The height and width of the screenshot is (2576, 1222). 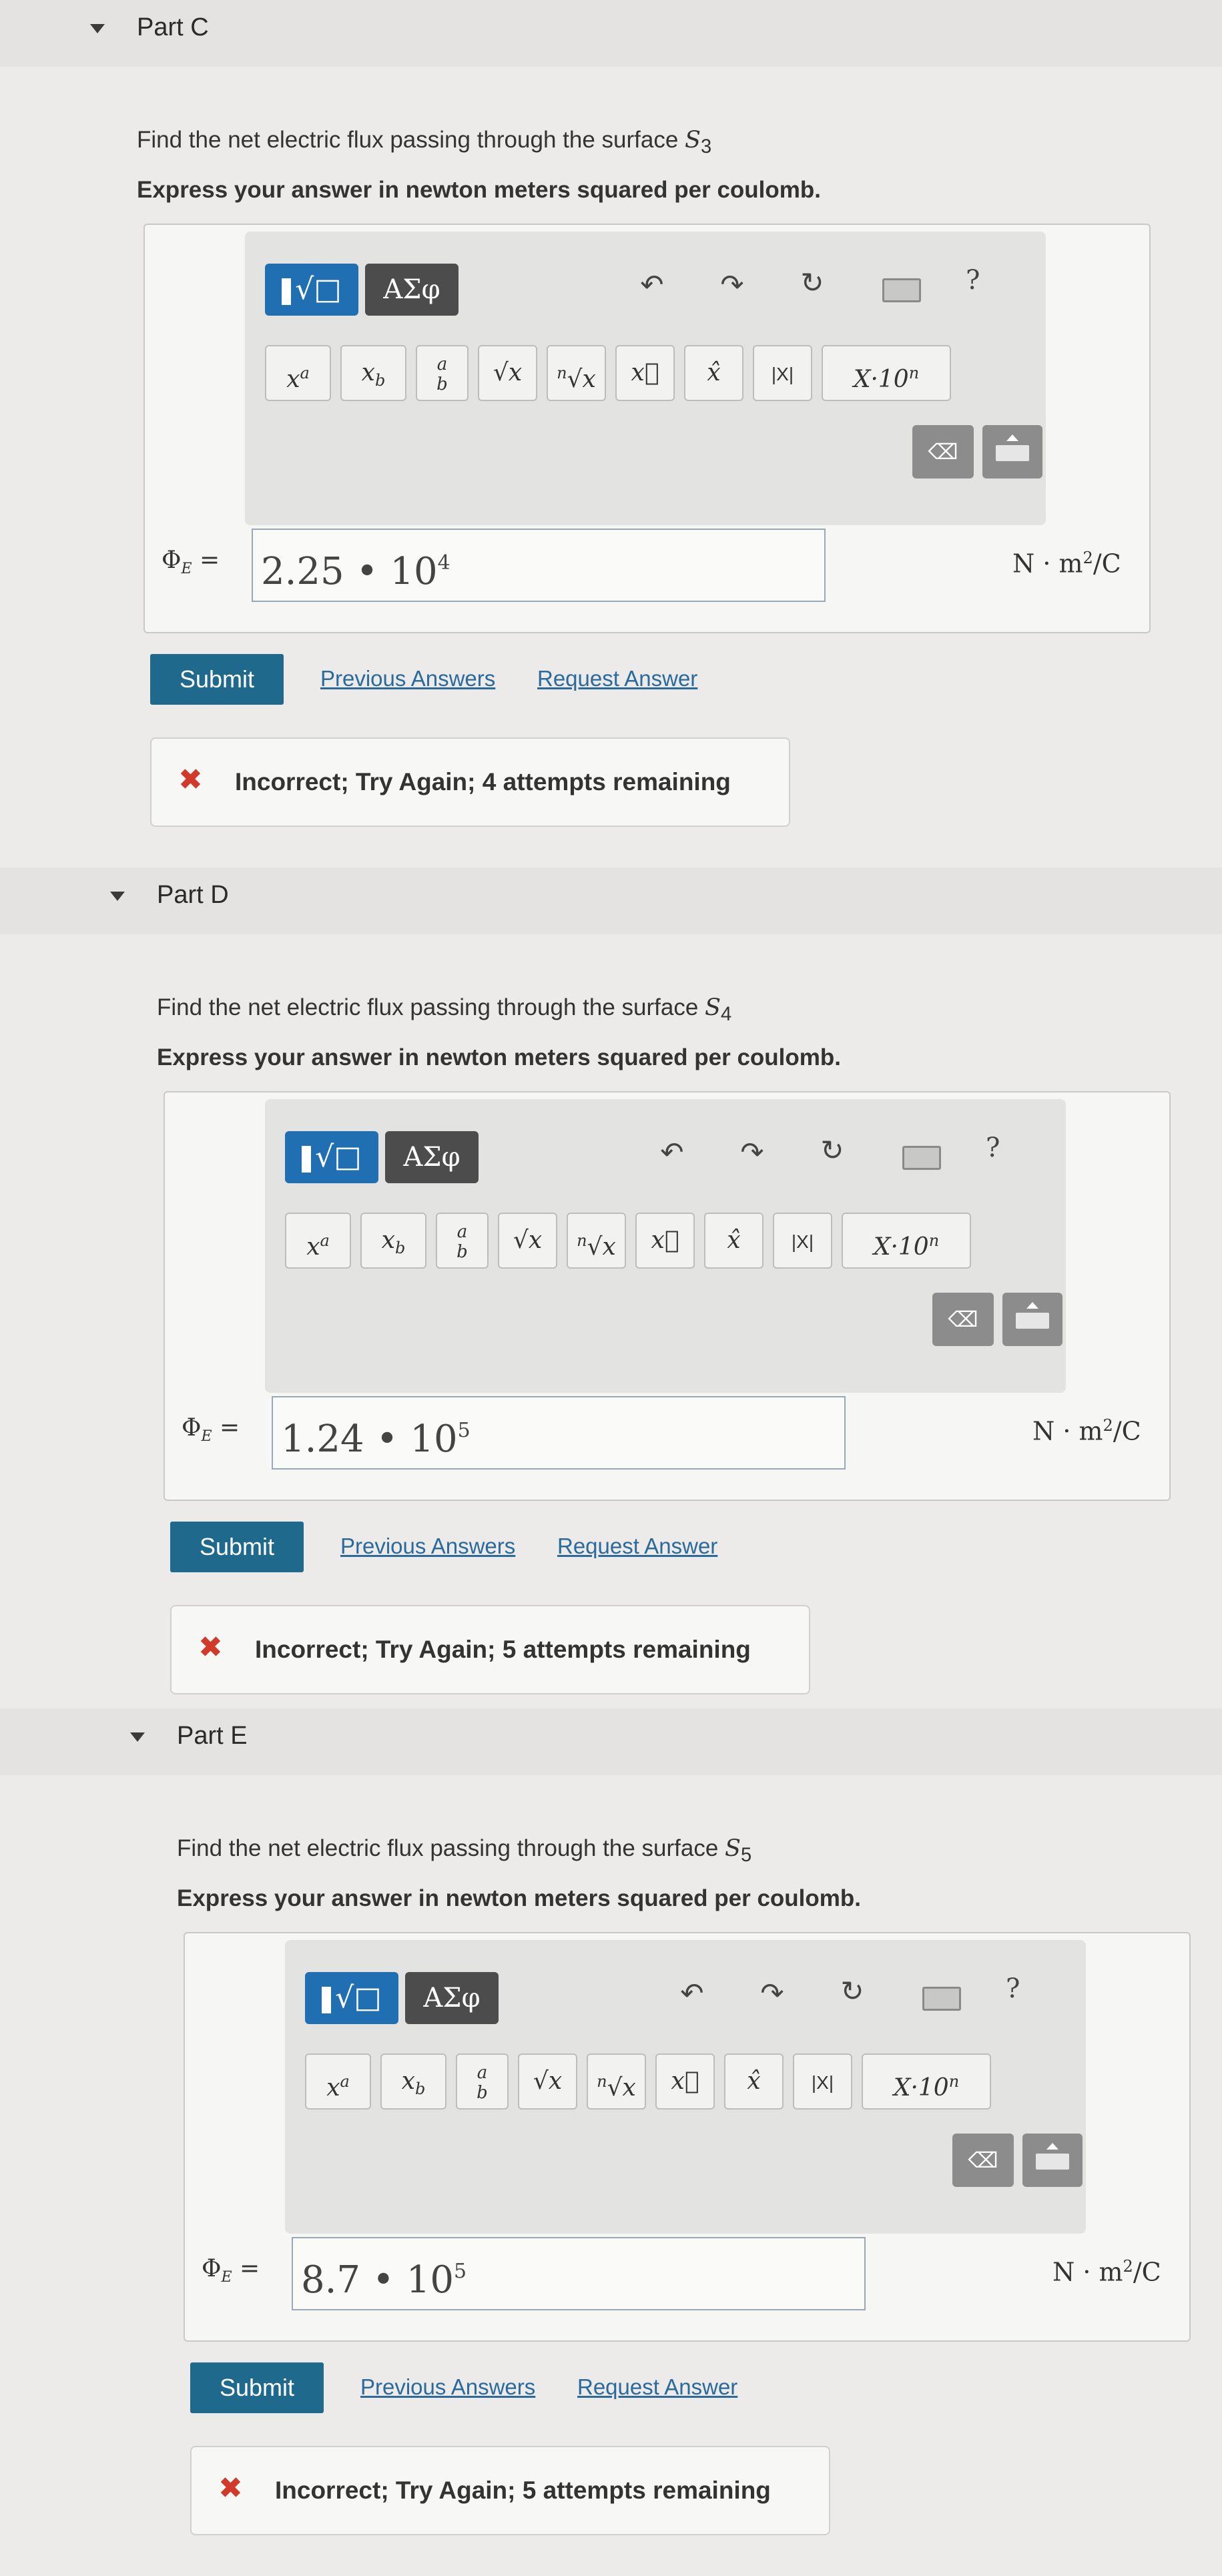 What do you see at coordinates (231, 2270) in the screenshot?
I see `phi-label: ΦE =` at bounding box center [231, 2270].